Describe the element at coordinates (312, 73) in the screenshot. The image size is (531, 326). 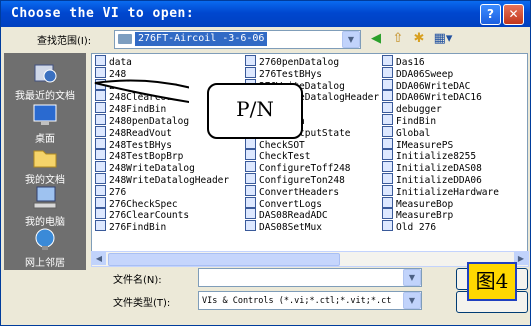
I see `list-item: 276TestBHys` at that location.